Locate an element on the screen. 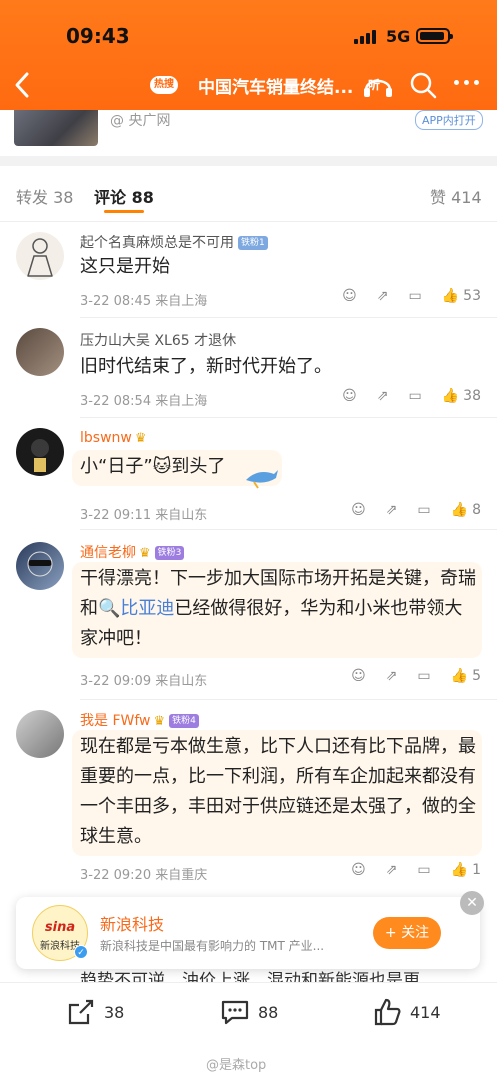 The width and height of the screenshot is (497, 1080). like-count: 1 is located at coordinates (476, 870).